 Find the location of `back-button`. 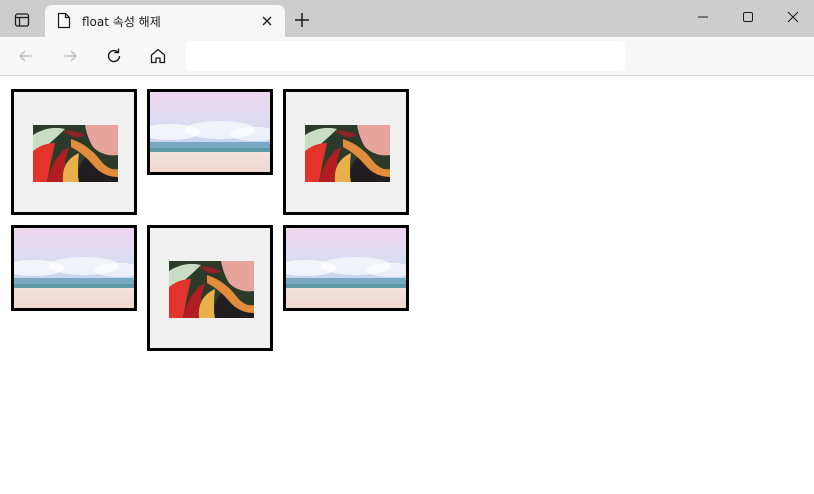

back-button is located at coordinates (26, 56).